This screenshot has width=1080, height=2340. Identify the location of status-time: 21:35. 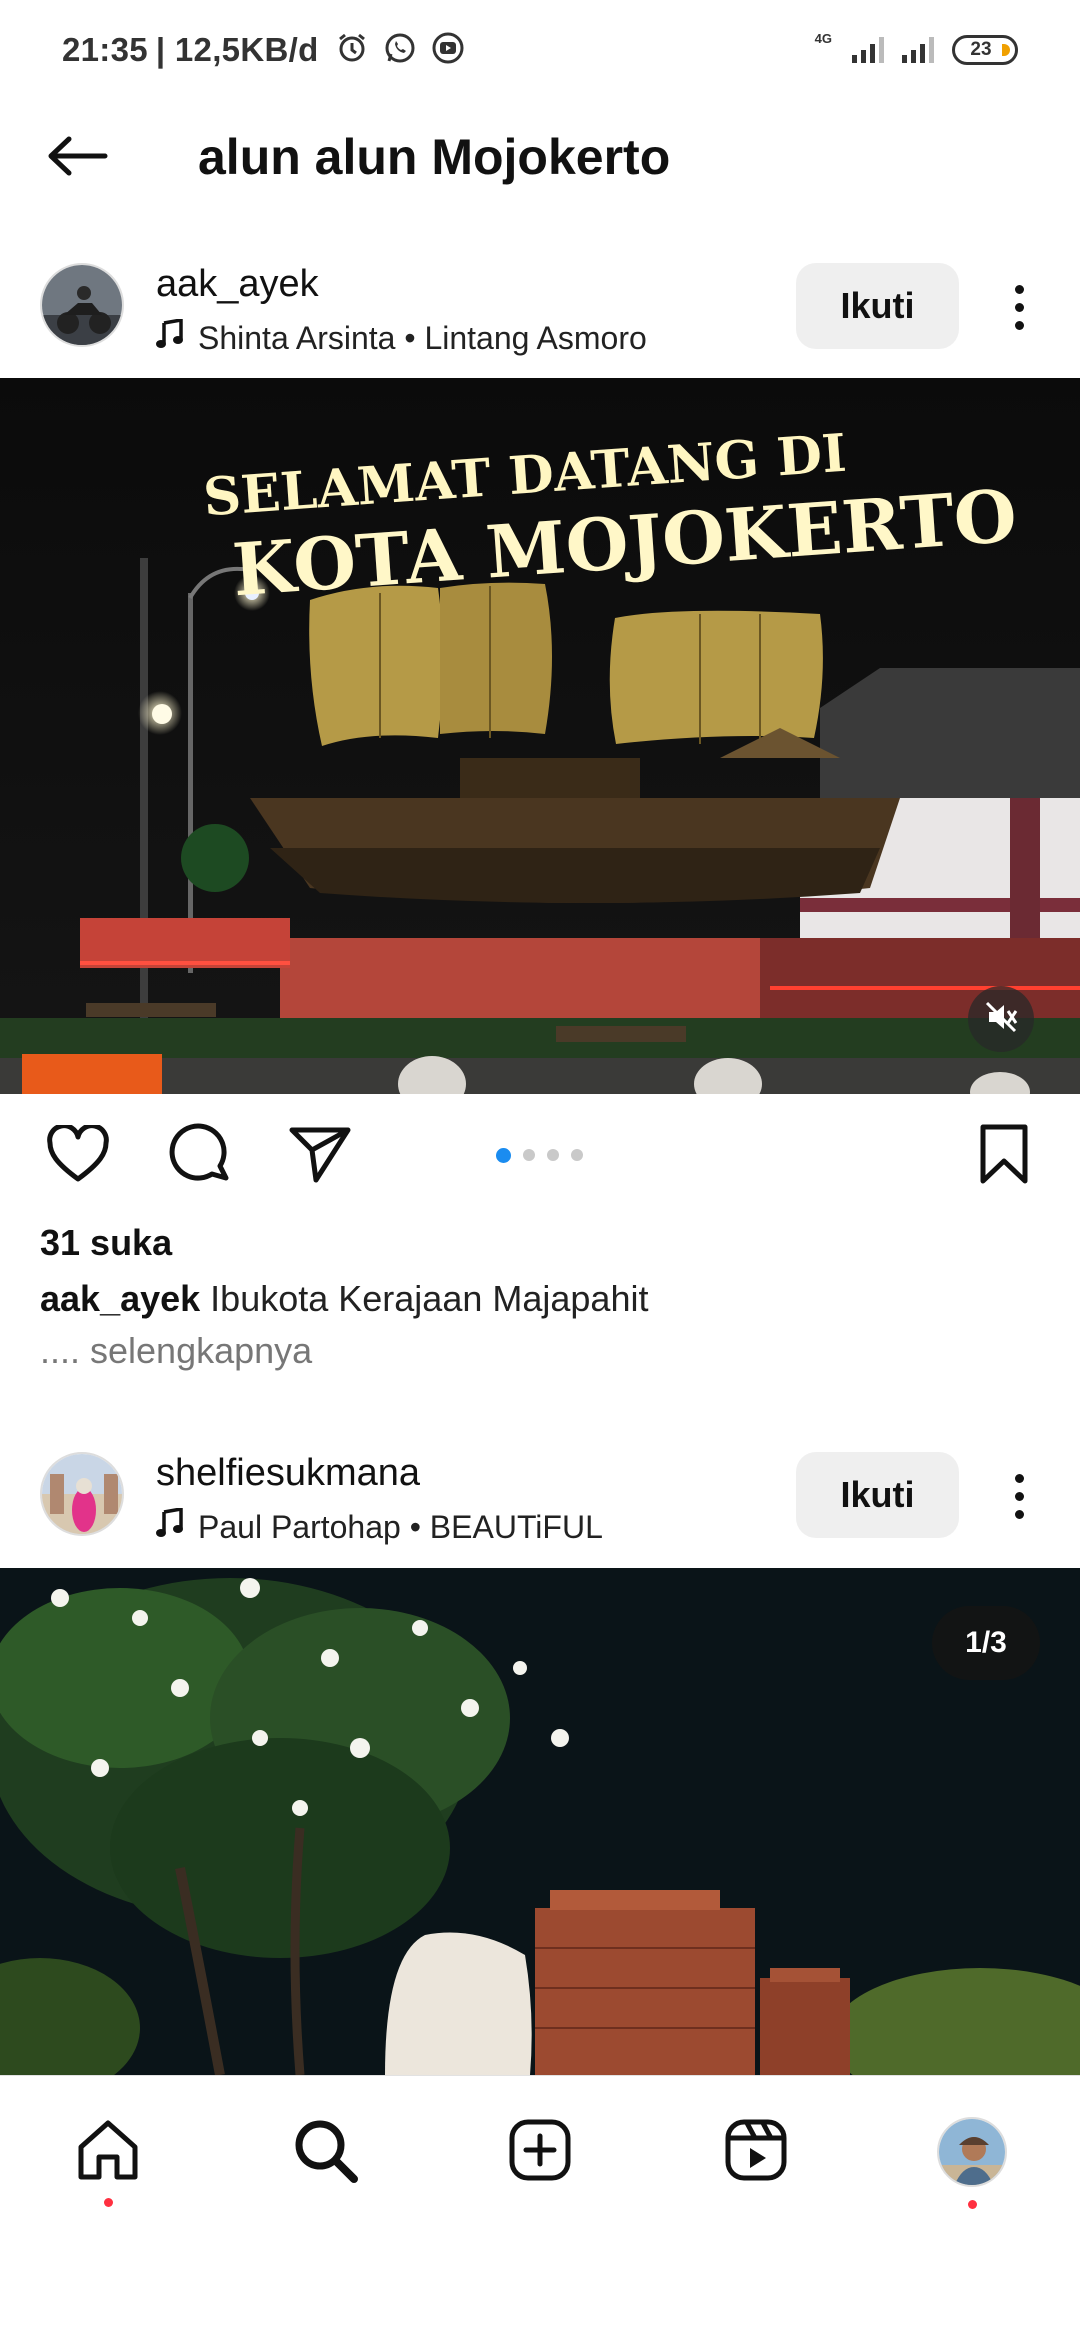
(105, 49).